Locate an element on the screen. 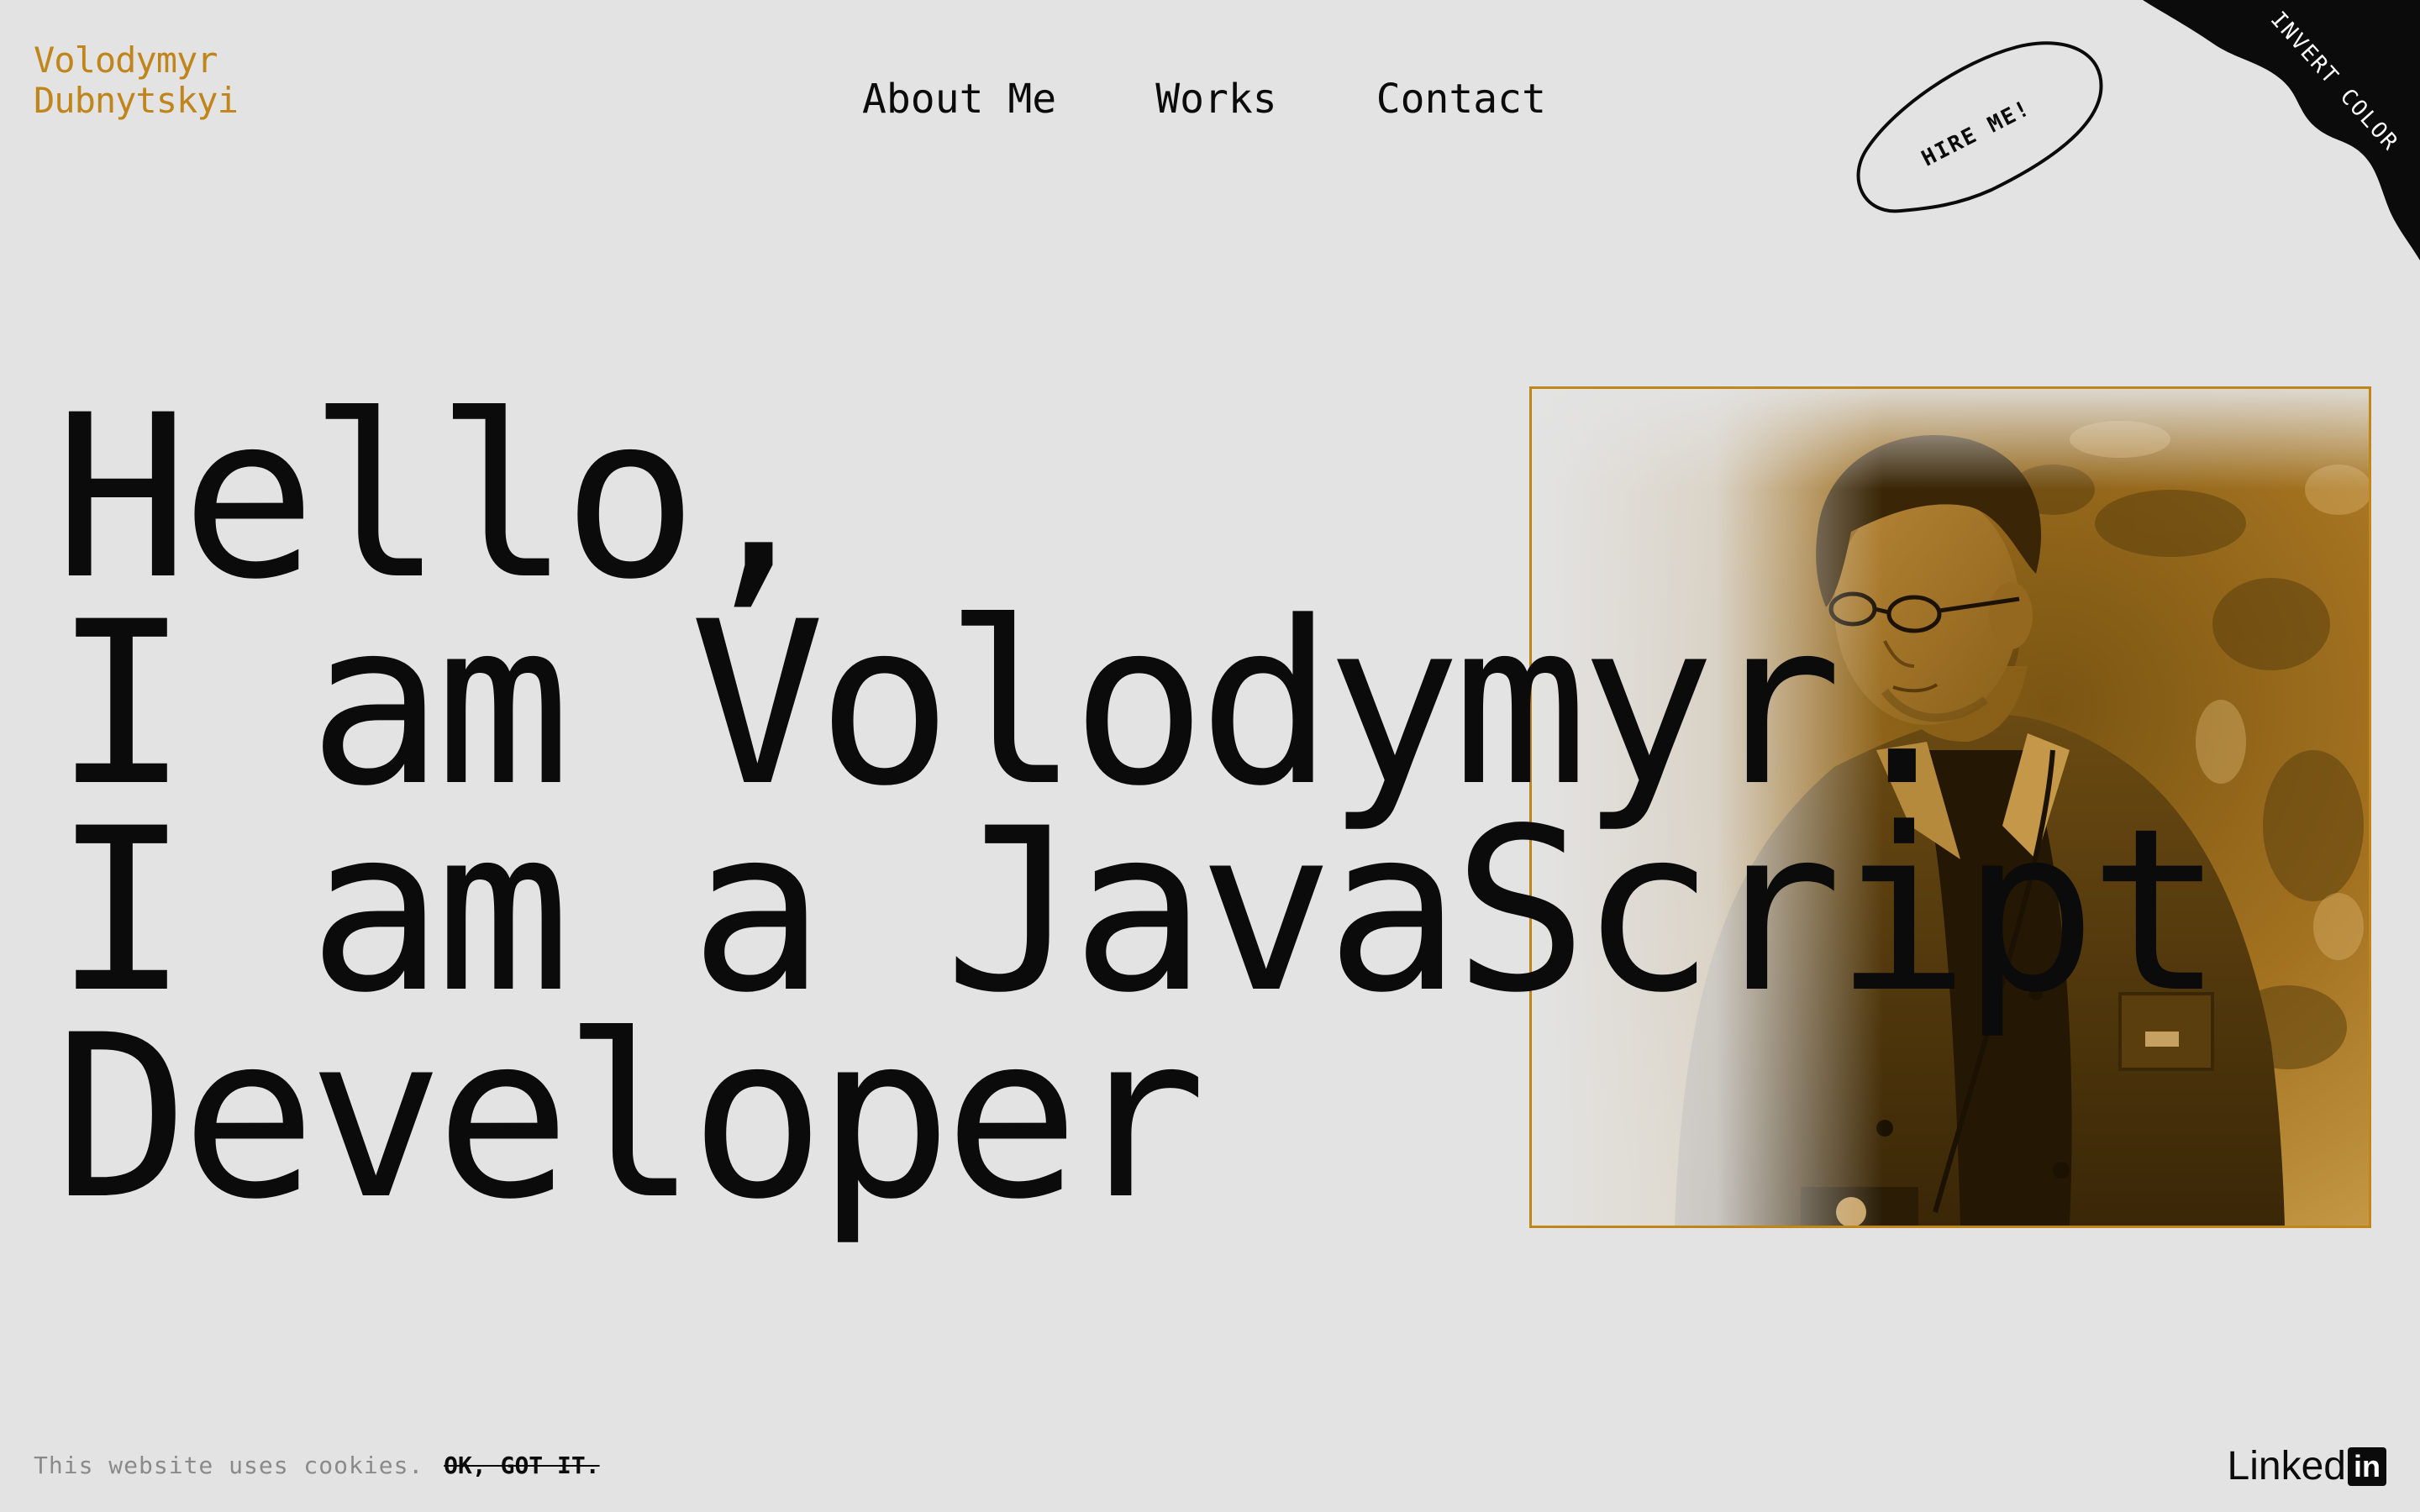 This screenshot has height=1512, width=2420. brand-logo: Volodymyr Dubnytskyi is located at coordinates (136, 80).